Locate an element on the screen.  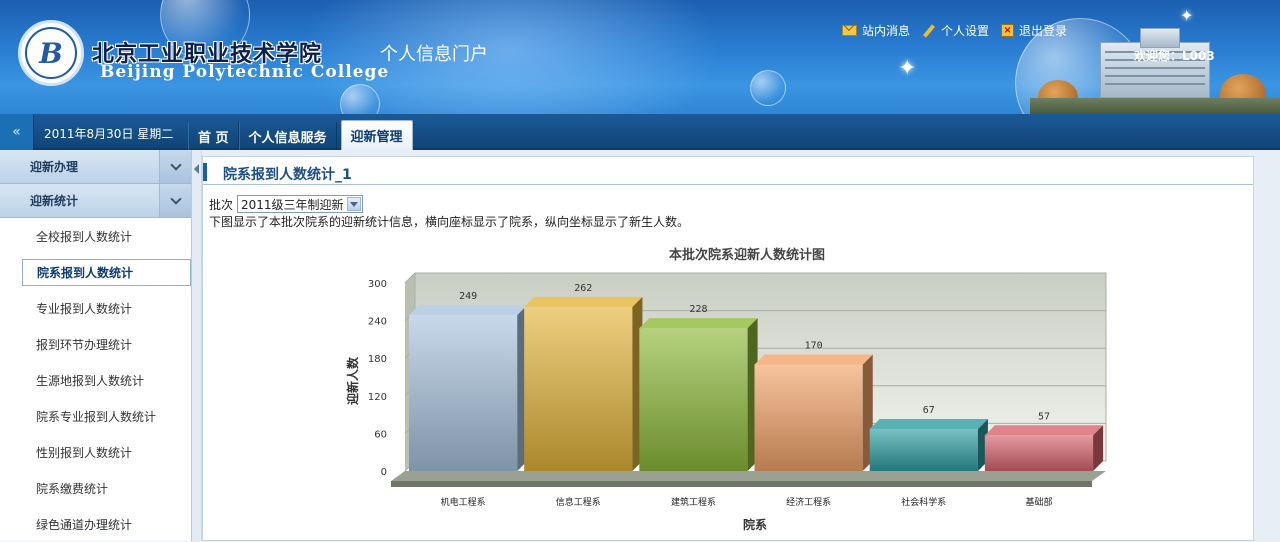
bar-value-label: 67 is located at coordinates (929, 410).